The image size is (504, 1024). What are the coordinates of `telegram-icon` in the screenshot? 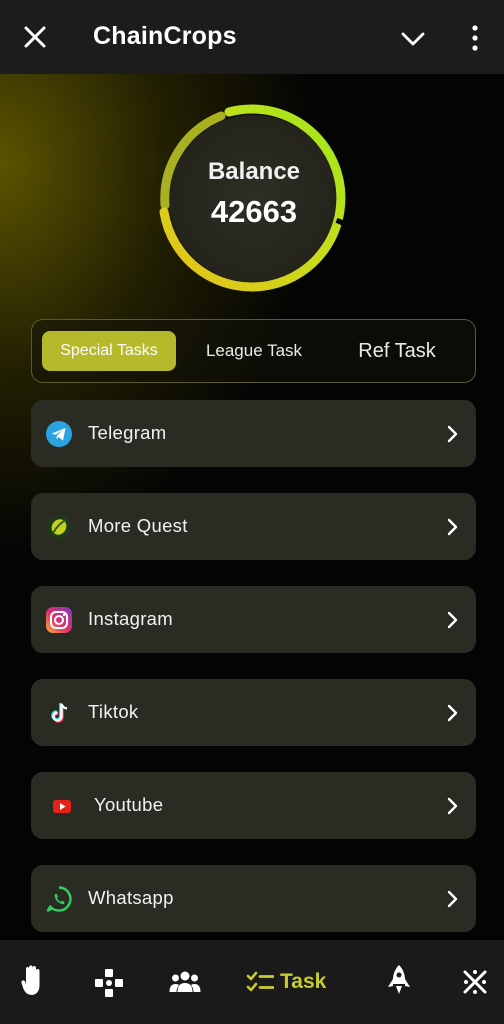 It's located at (59, 434).